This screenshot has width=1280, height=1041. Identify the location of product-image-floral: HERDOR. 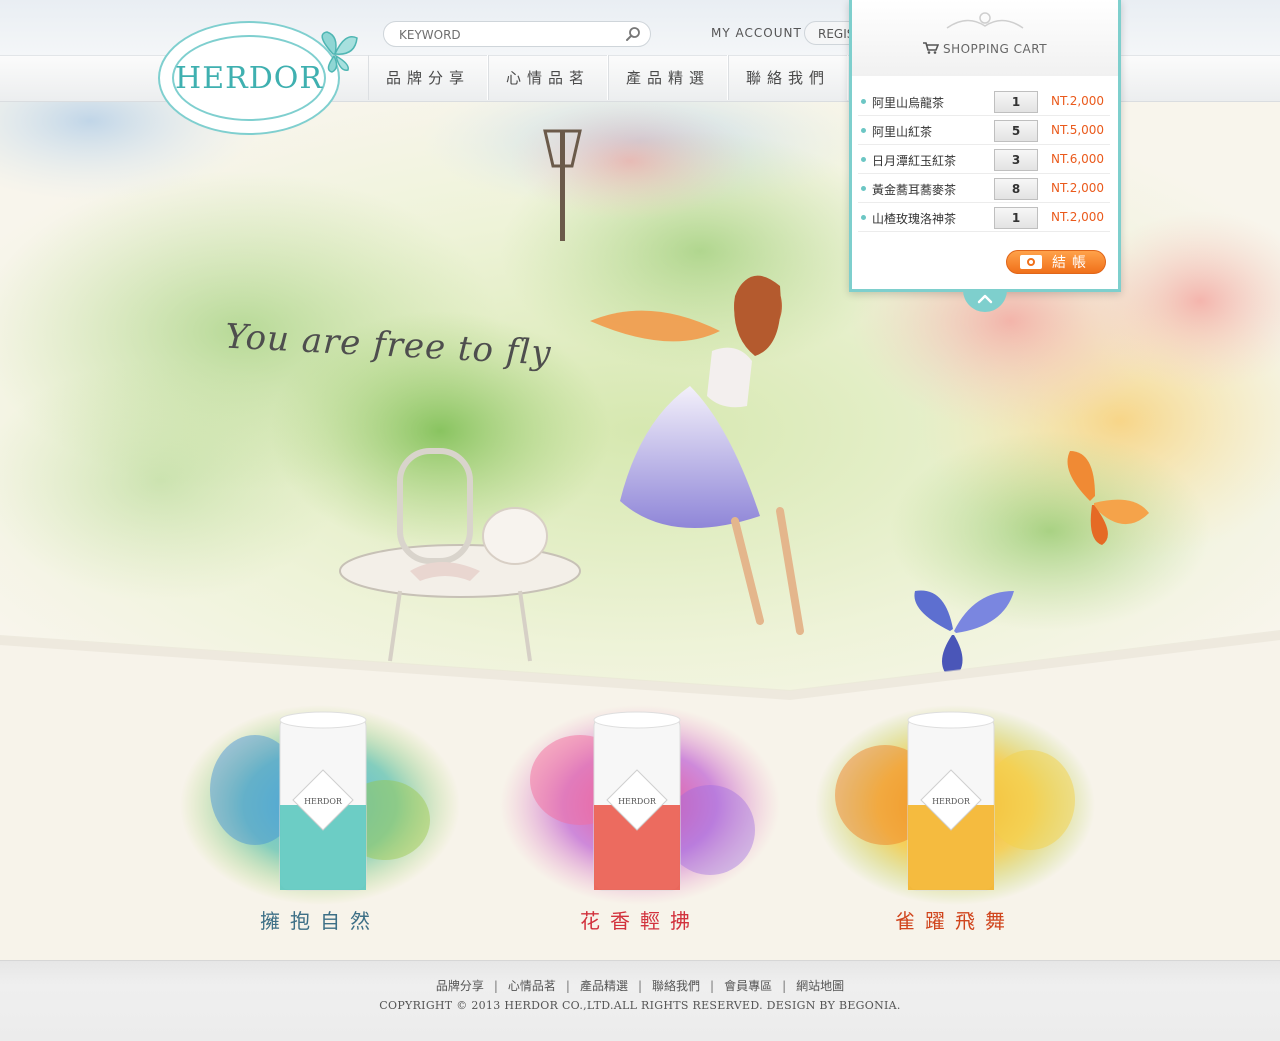
(640, 805).